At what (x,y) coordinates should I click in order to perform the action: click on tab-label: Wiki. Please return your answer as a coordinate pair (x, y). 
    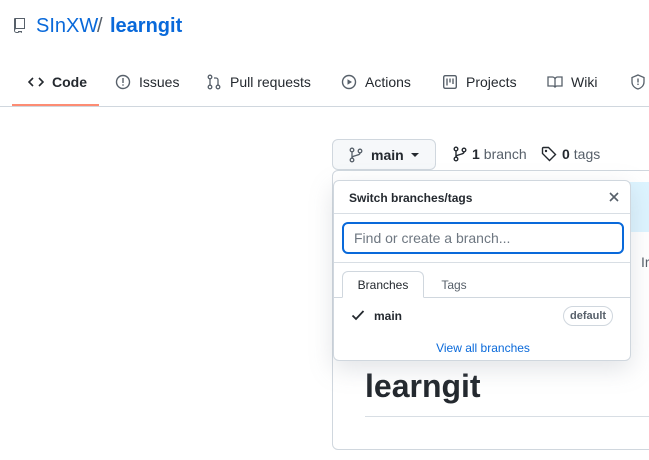
    Looking at the image, I should click on (584, 82).